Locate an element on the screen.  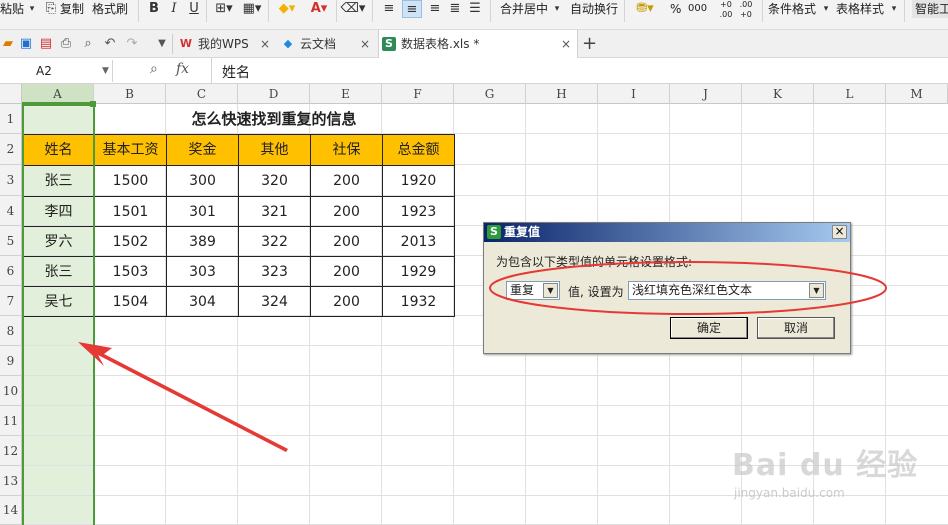
pointer-arrow is located at coordinates (183, 397).